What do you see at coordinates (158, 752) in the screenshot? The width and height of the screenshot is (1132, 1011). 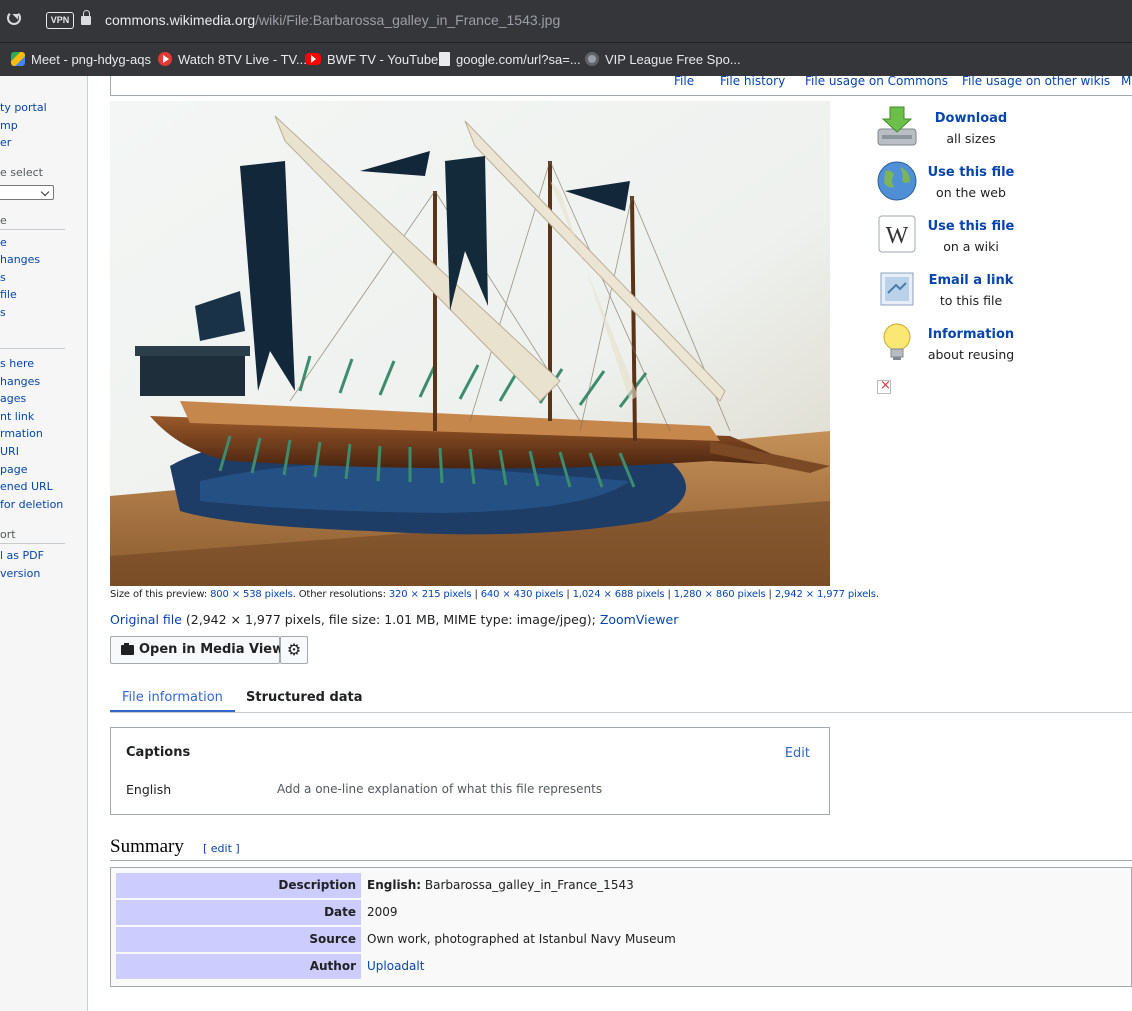 I see `captions-title: Captions` at bounding box center [158, 752].